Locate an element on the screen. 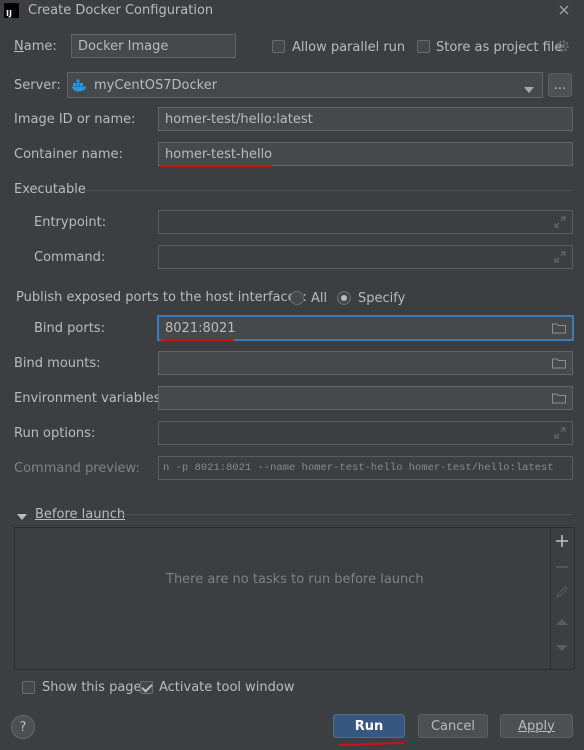 This screenshot has width=584, height=750. entrypoint-field is located at coordinates (365, 222).